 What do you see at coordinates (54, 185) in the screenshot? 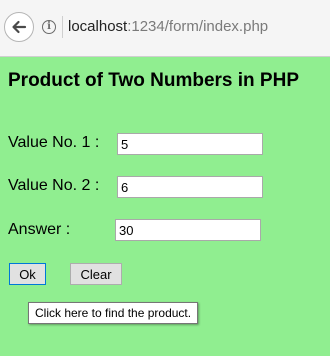
I see `value2-label: Value No. 2 :` at bounding box center [54, 185].